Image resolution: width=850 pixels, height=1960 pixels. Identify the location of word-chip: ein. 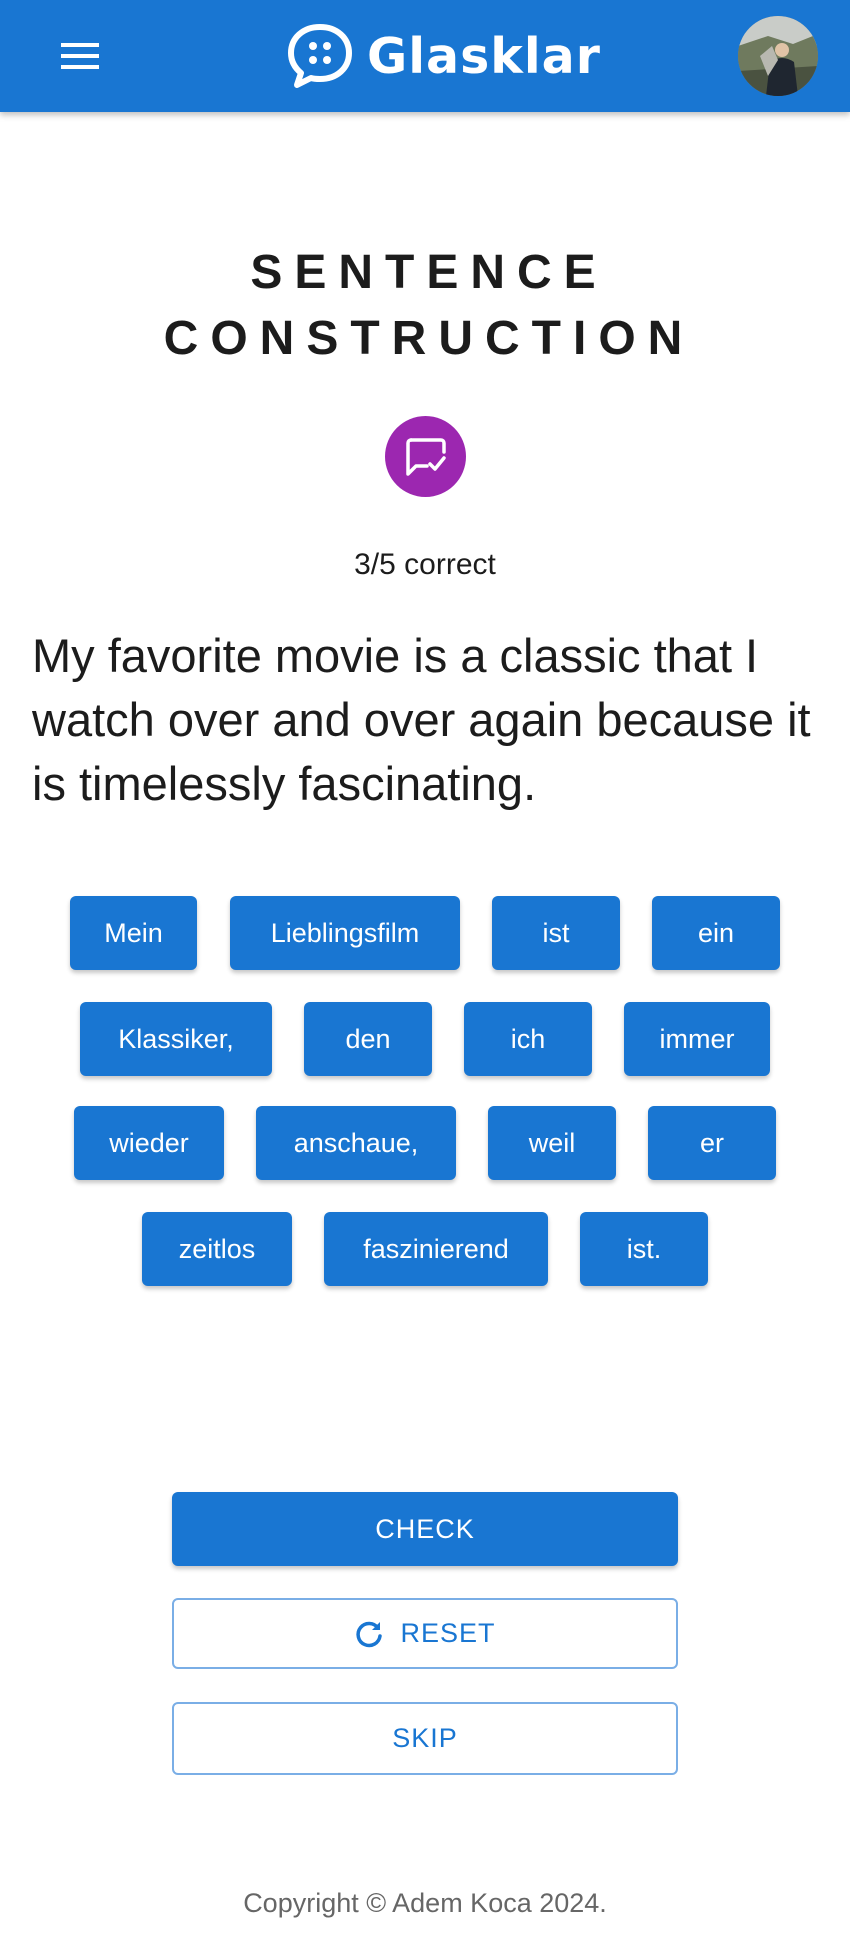
(716, 933).